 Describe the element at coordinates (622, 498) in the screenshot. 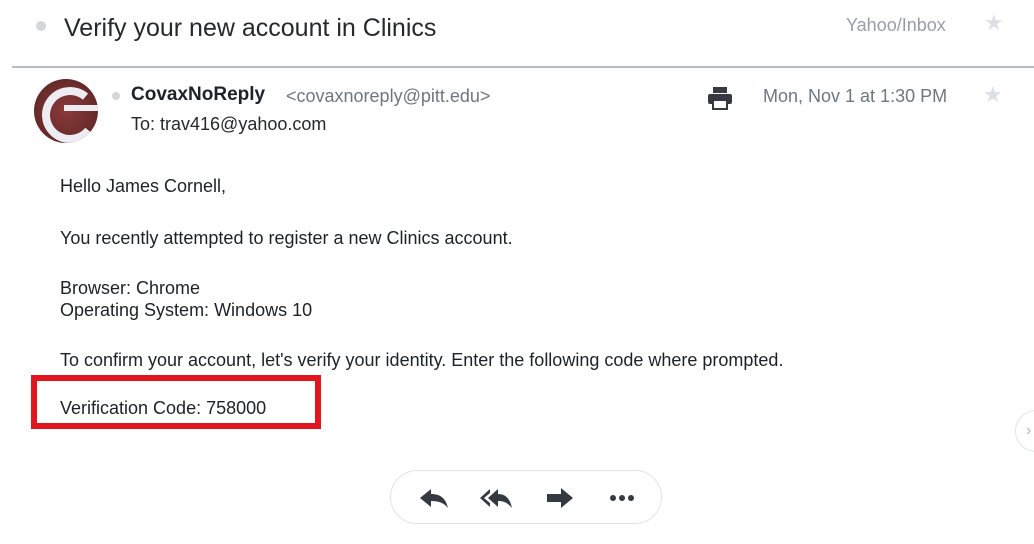

I see `more-icon` at that location.